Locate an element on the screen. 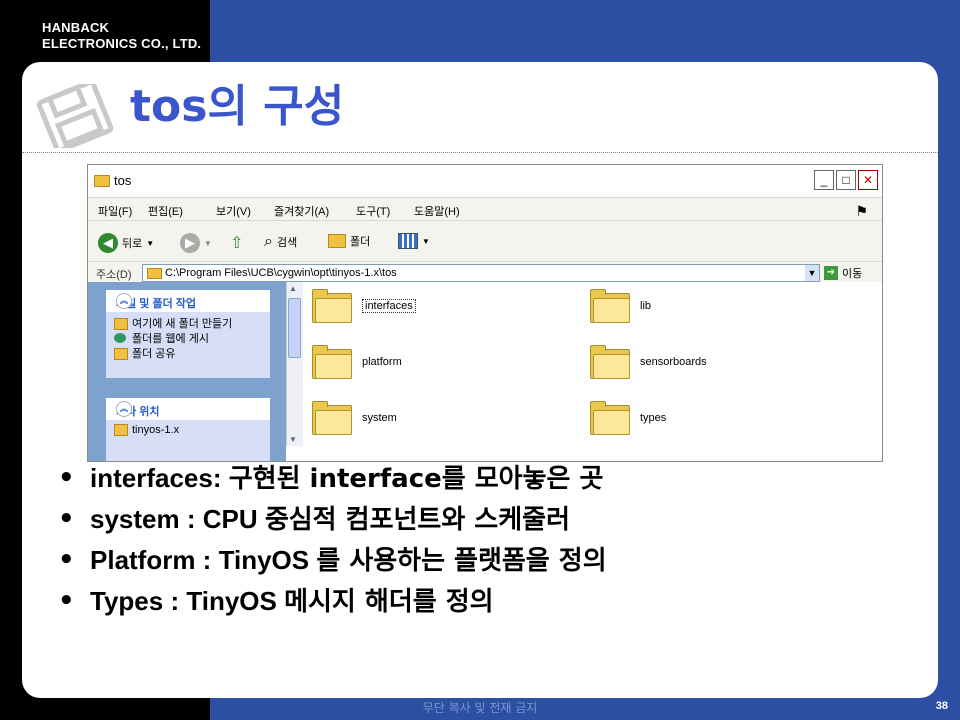  menu-help: 도움말(H) is located at coordinates (437, 211).